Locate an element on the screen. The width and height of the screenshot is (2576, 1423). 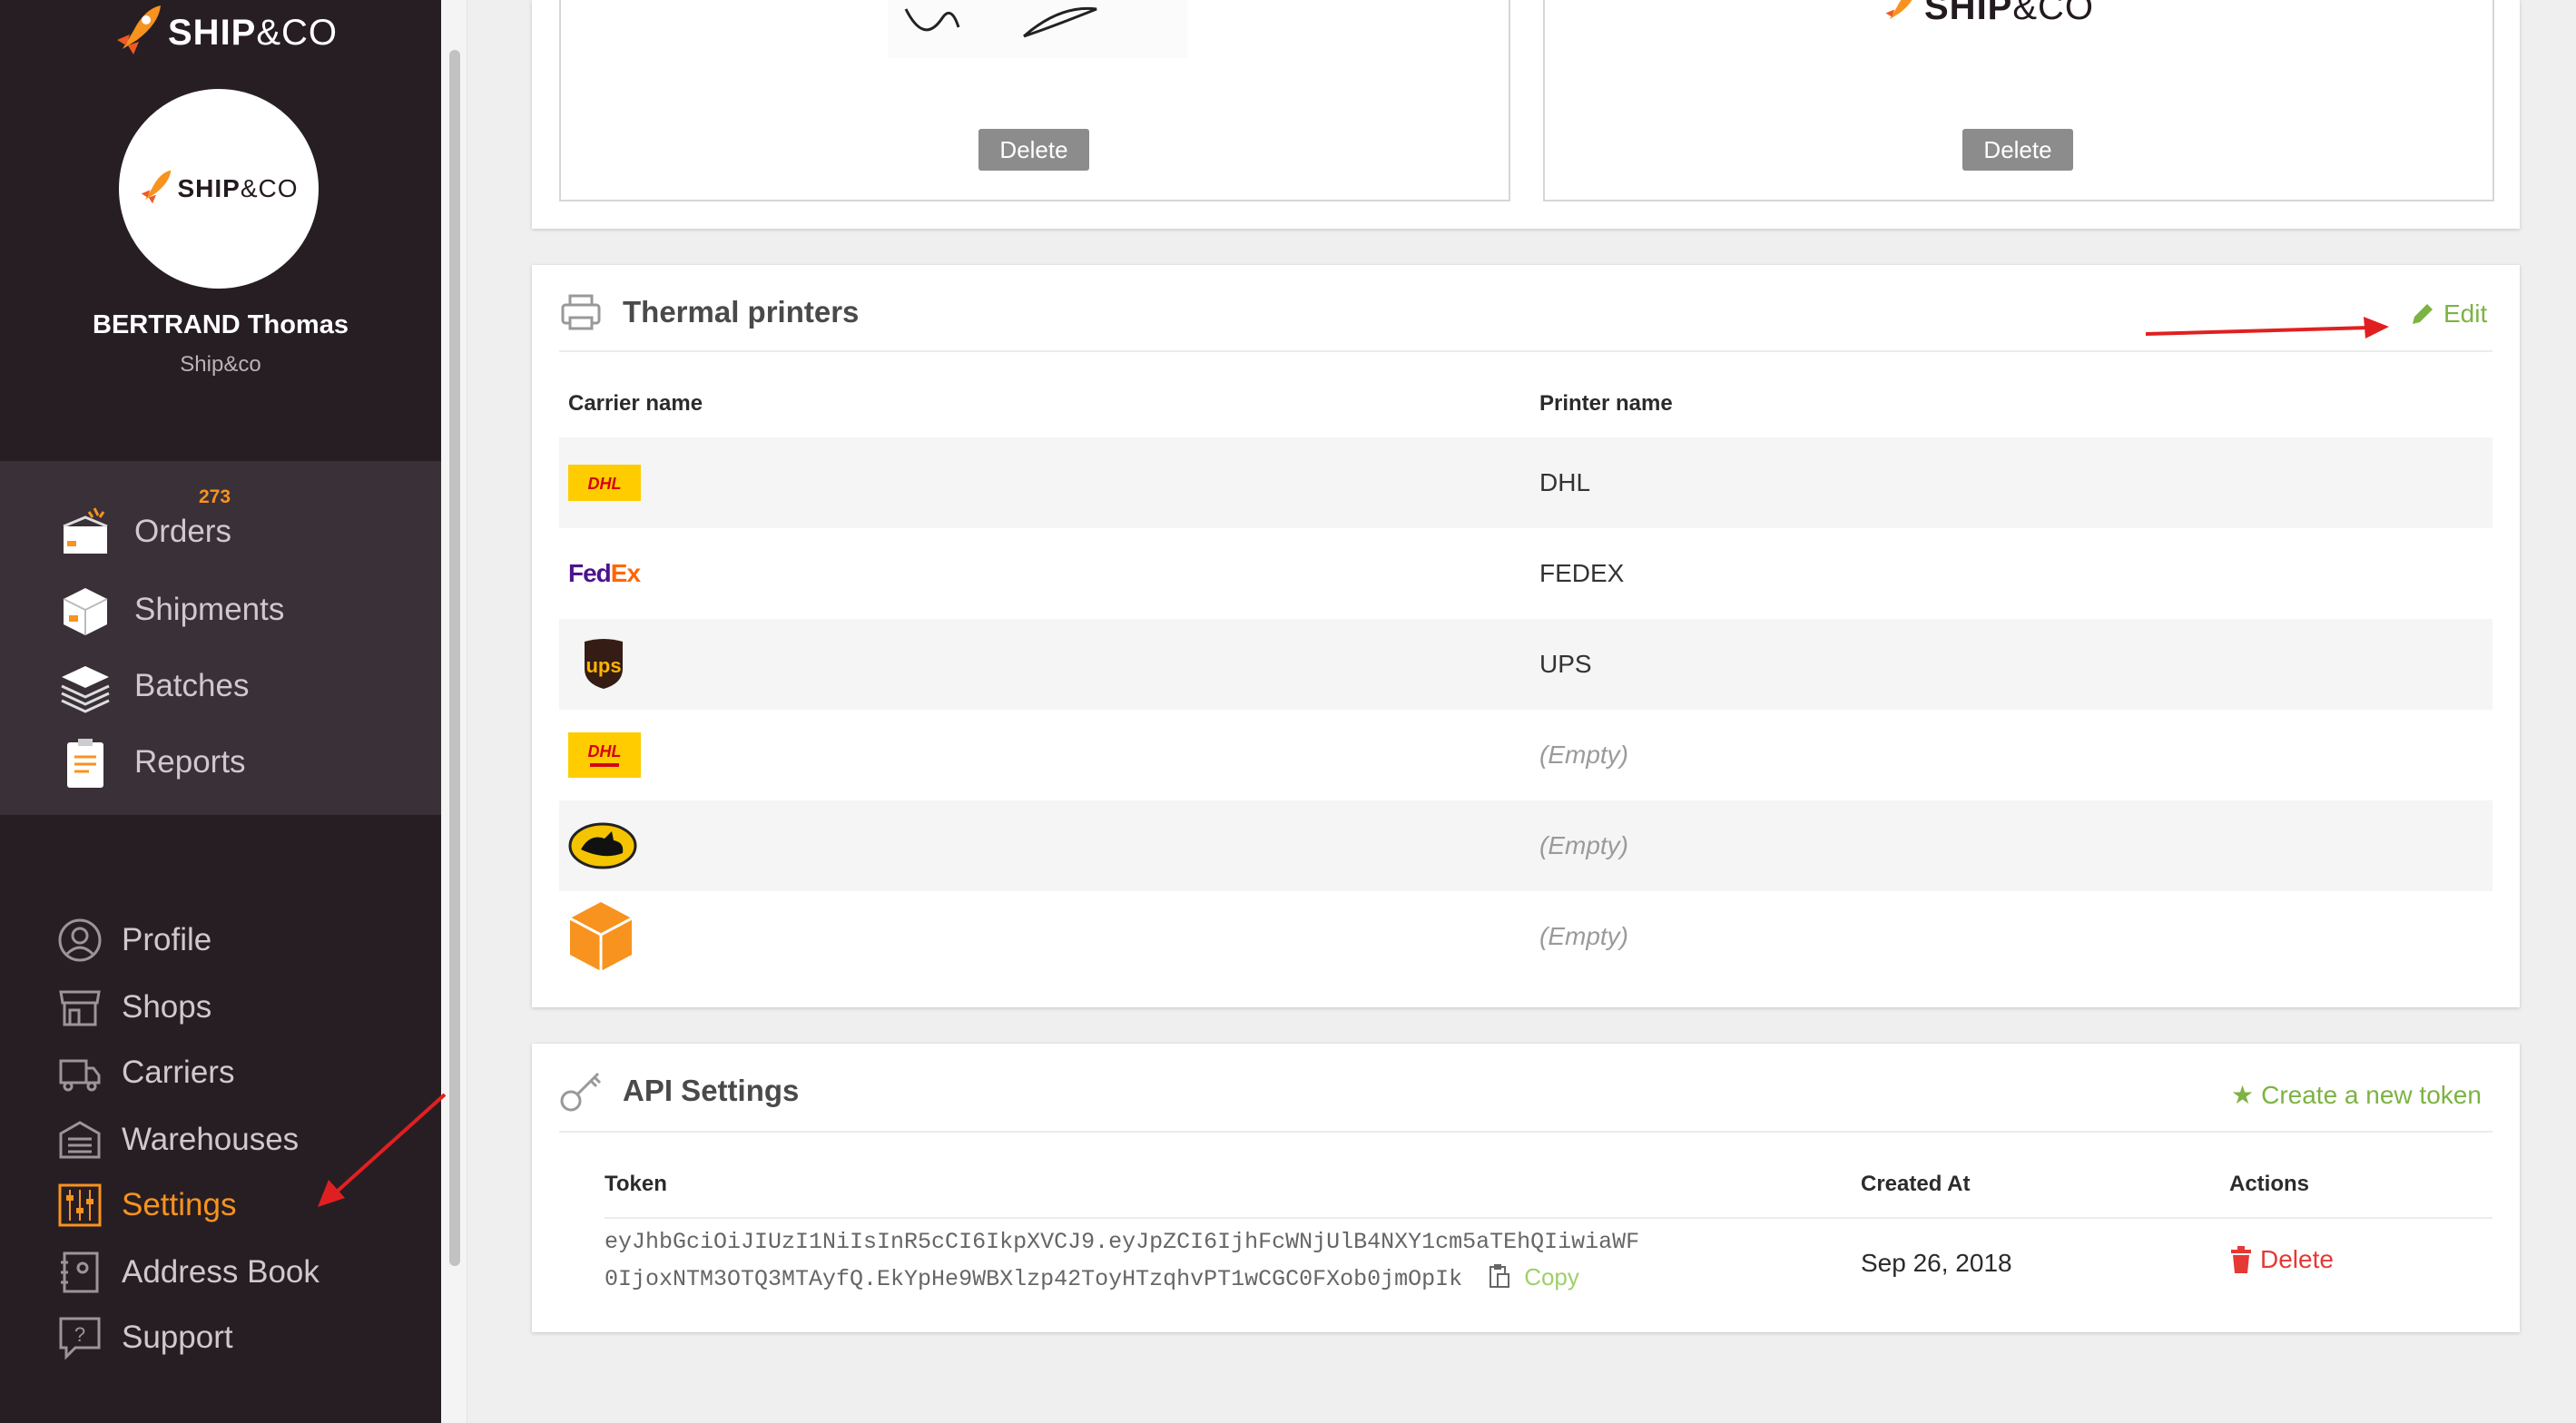
clipboard-icon is located at coordinates (1500, 1276).